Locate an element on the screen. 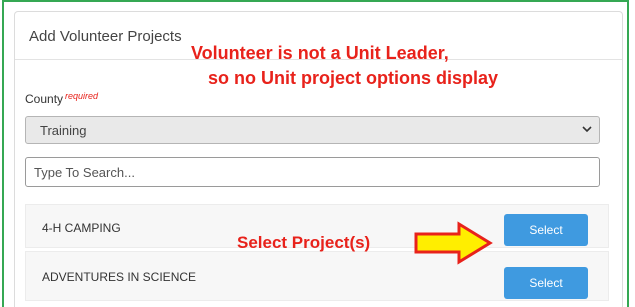  annotation-note-line1: Volunteer is not a Unit Leader, is located at coordinates (320, 53).